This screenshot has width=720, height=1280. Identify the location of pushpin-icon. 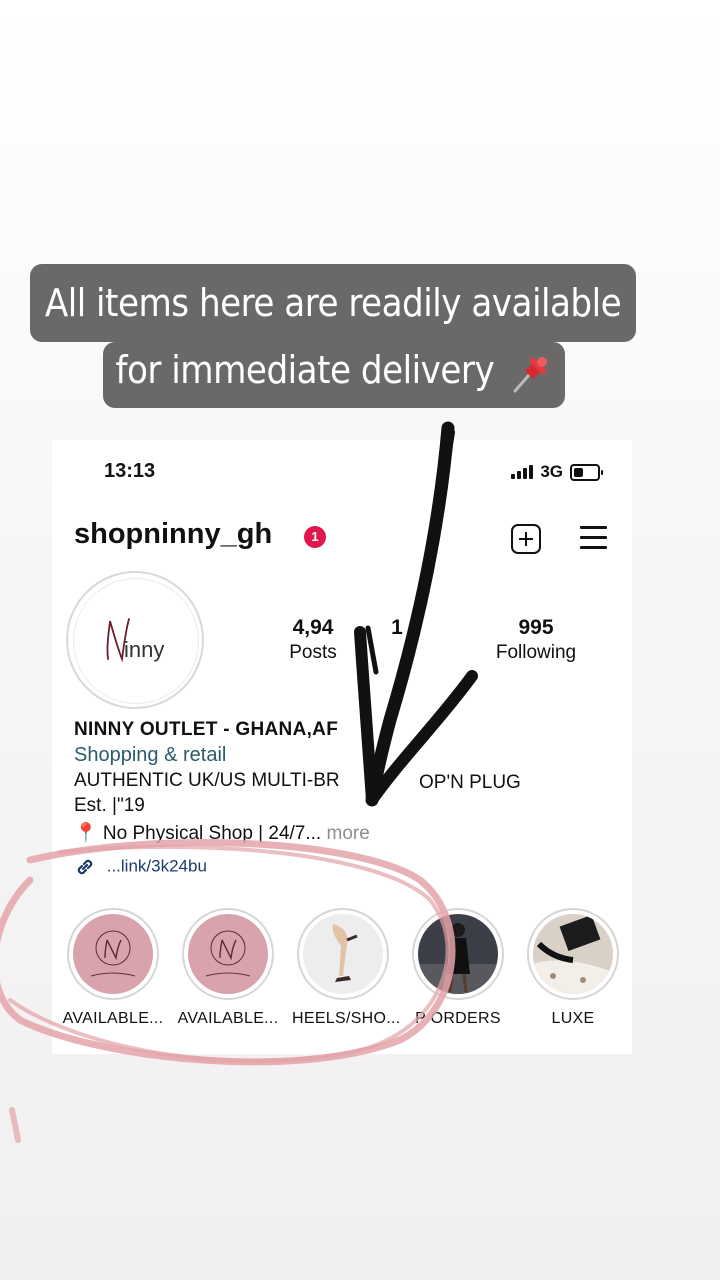
(530, 374).